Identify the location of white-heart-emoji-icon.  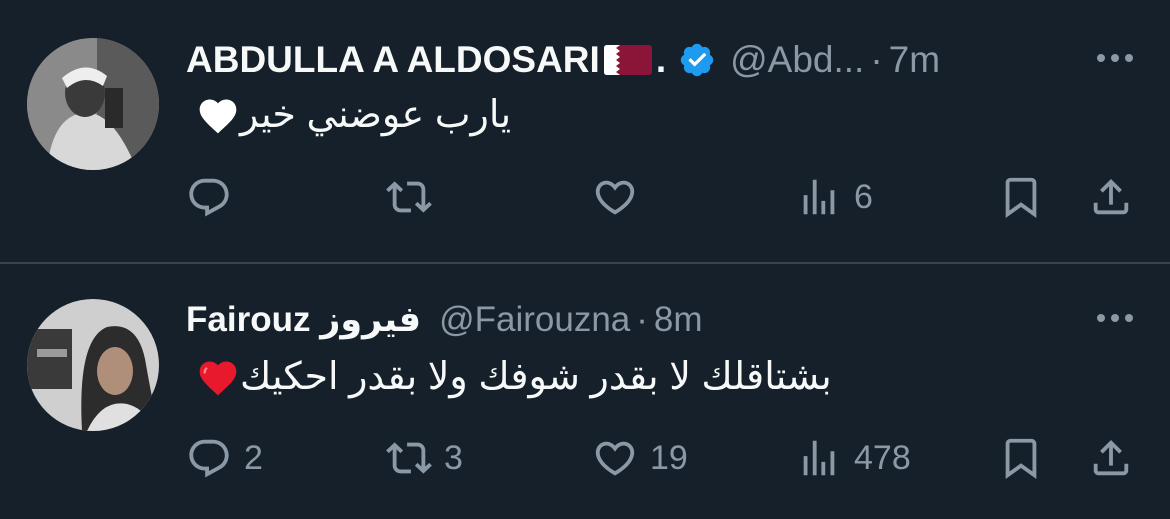
(218, 116).